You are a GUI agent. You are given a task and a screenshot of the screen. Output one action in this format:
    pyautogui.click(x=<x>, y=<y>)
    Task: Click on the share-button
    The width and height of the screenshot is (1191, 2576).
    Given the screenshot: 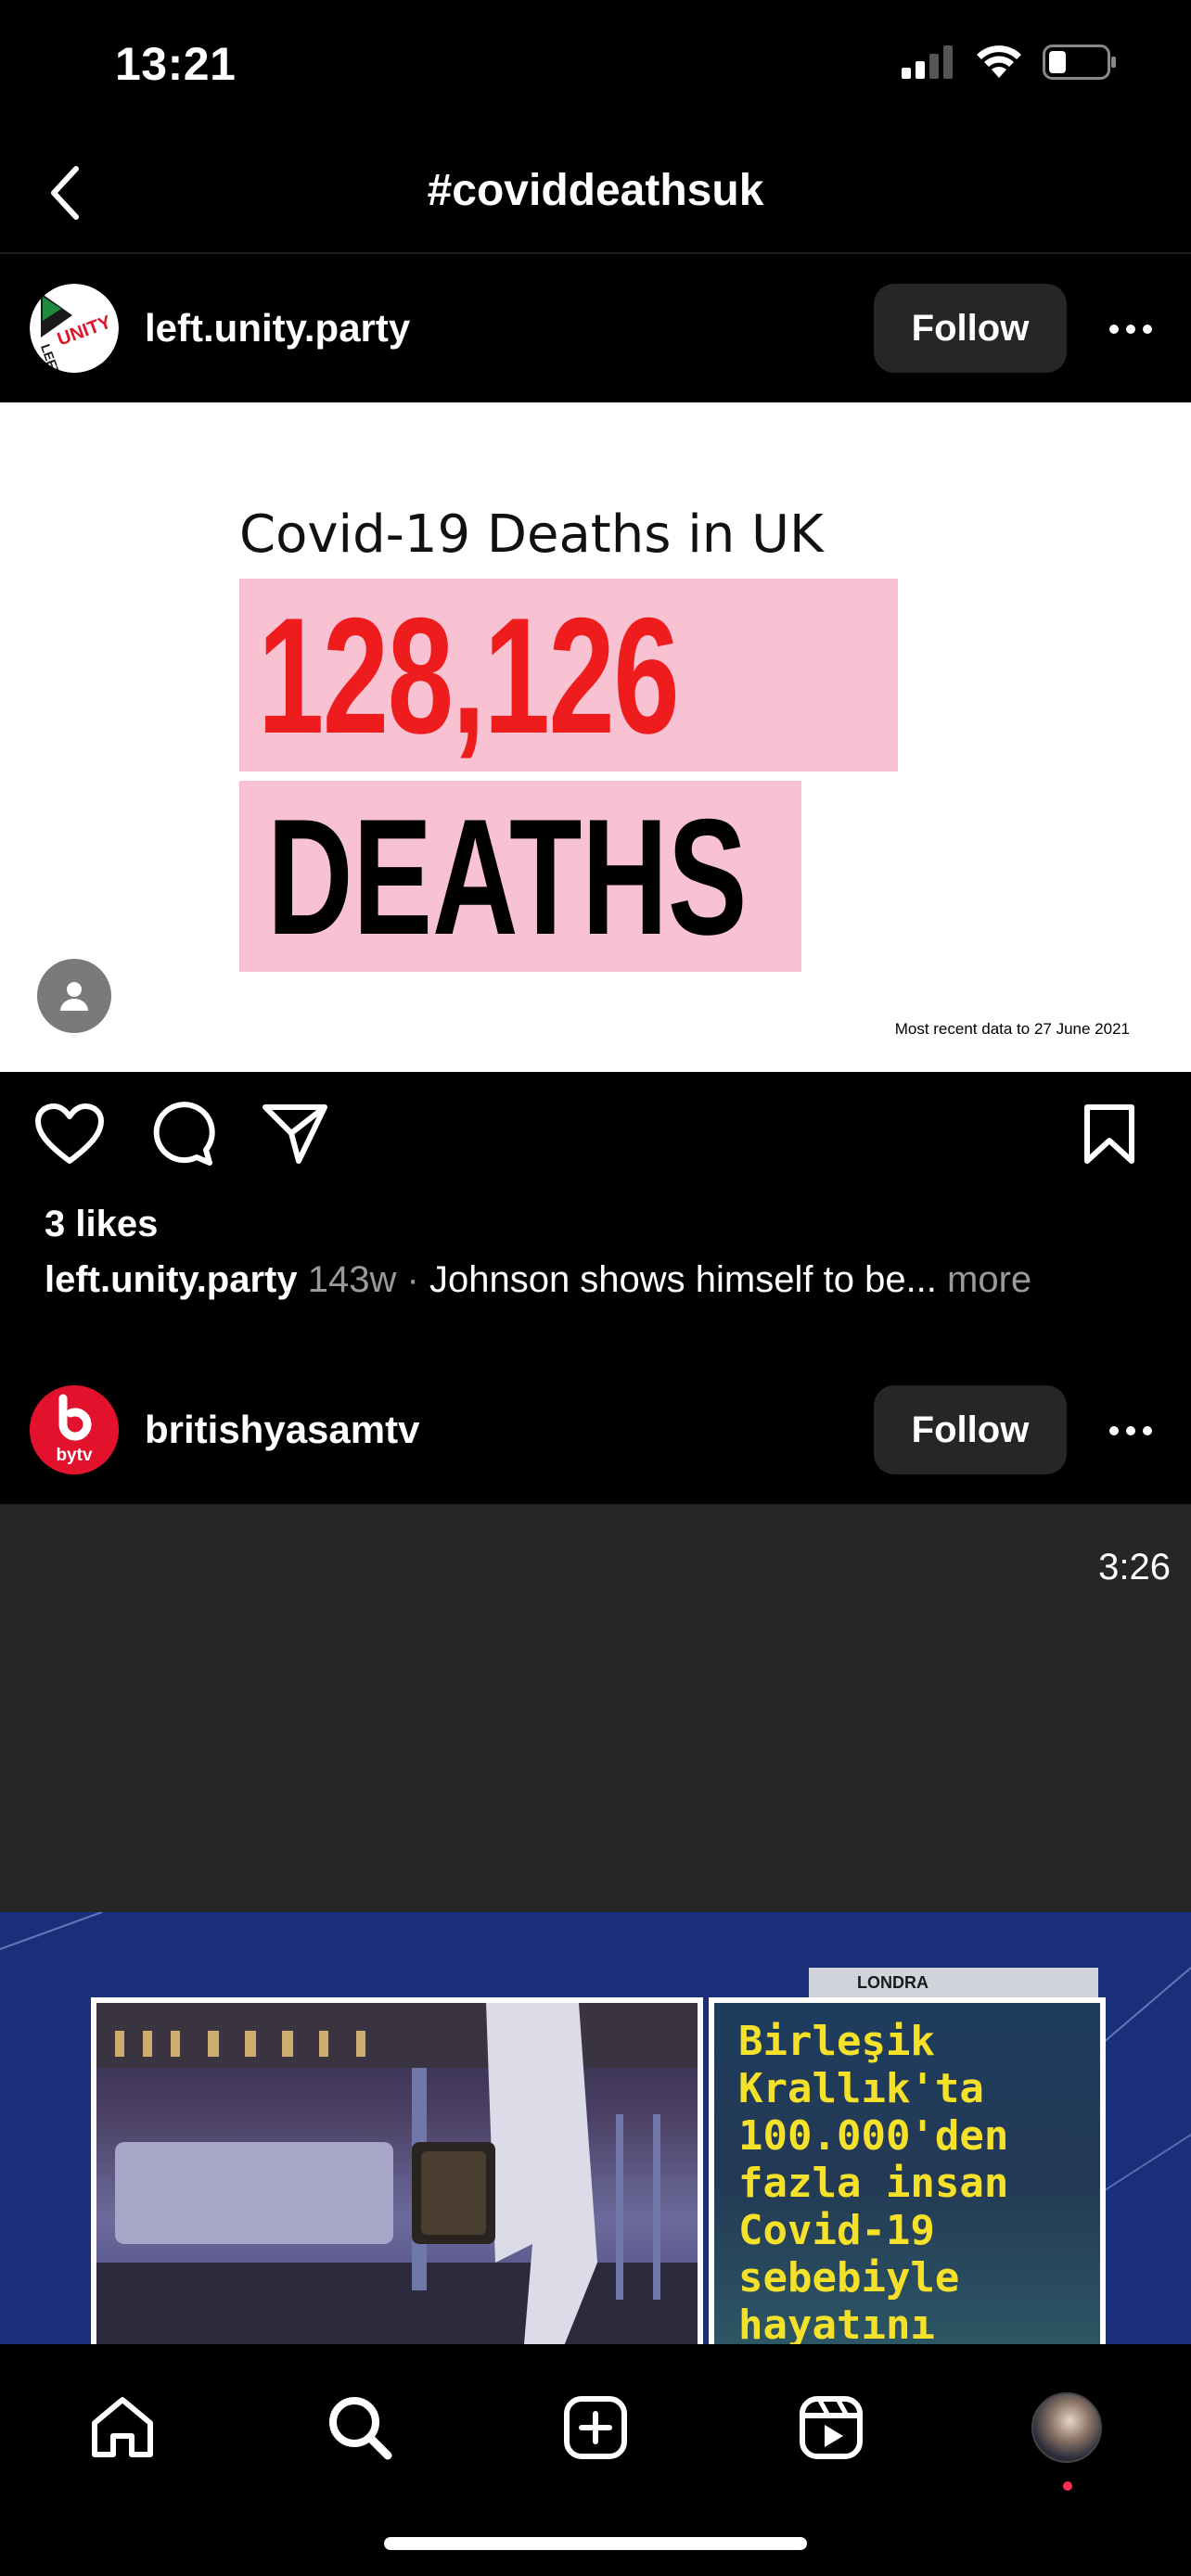 What is the action you would take?
    pyautogui.click(x=295, y=1136)
    